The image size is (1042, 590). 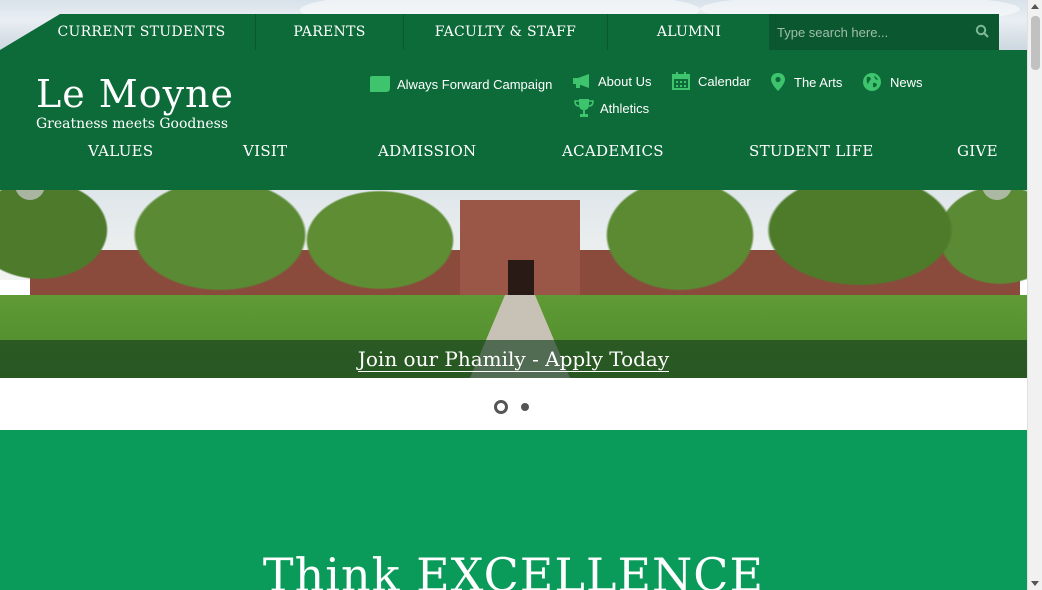 What do you see at coordinates (1035, 6) in the screenshot?
I see `scroll-up-arrow` at bounding box center [1035, 6].